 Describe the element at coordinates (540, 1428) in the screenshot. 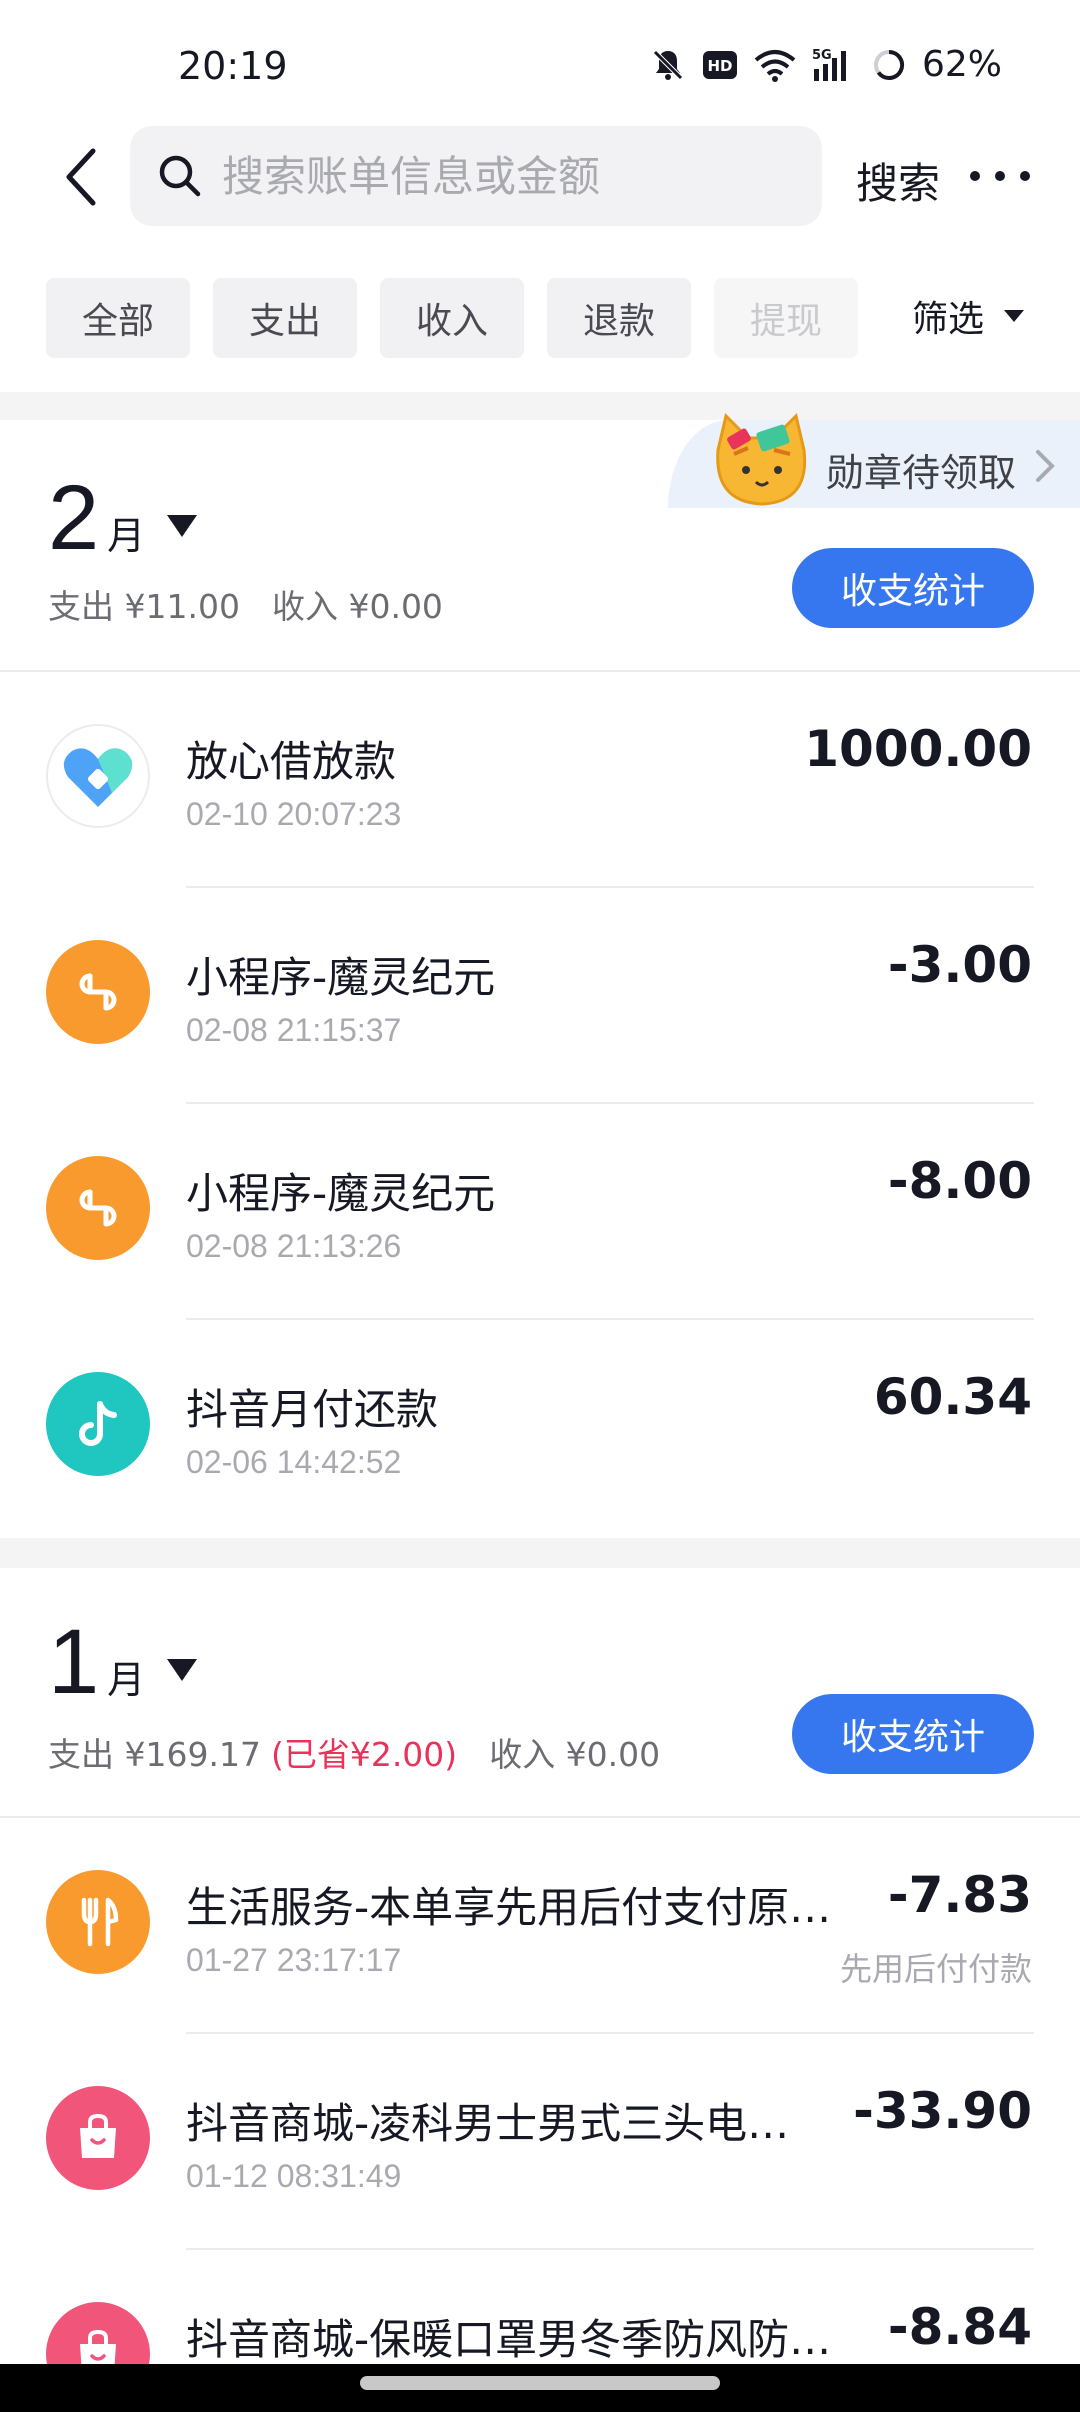

I see `transaction-row: 抖音月付还款 02-06 14:42:52 60.34` at that location.